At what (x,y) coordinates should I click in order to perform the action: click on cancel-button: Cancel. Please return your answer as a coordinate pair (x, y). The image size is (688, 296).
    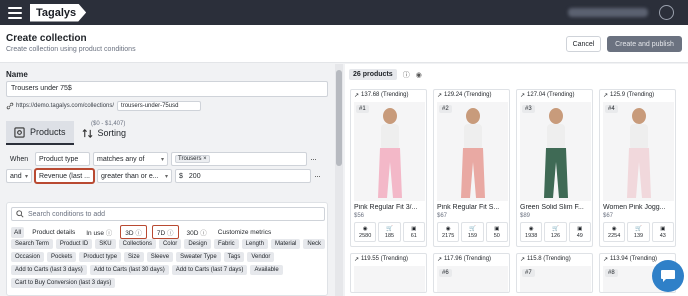
    Looking at the image, I should click on (583, 44).